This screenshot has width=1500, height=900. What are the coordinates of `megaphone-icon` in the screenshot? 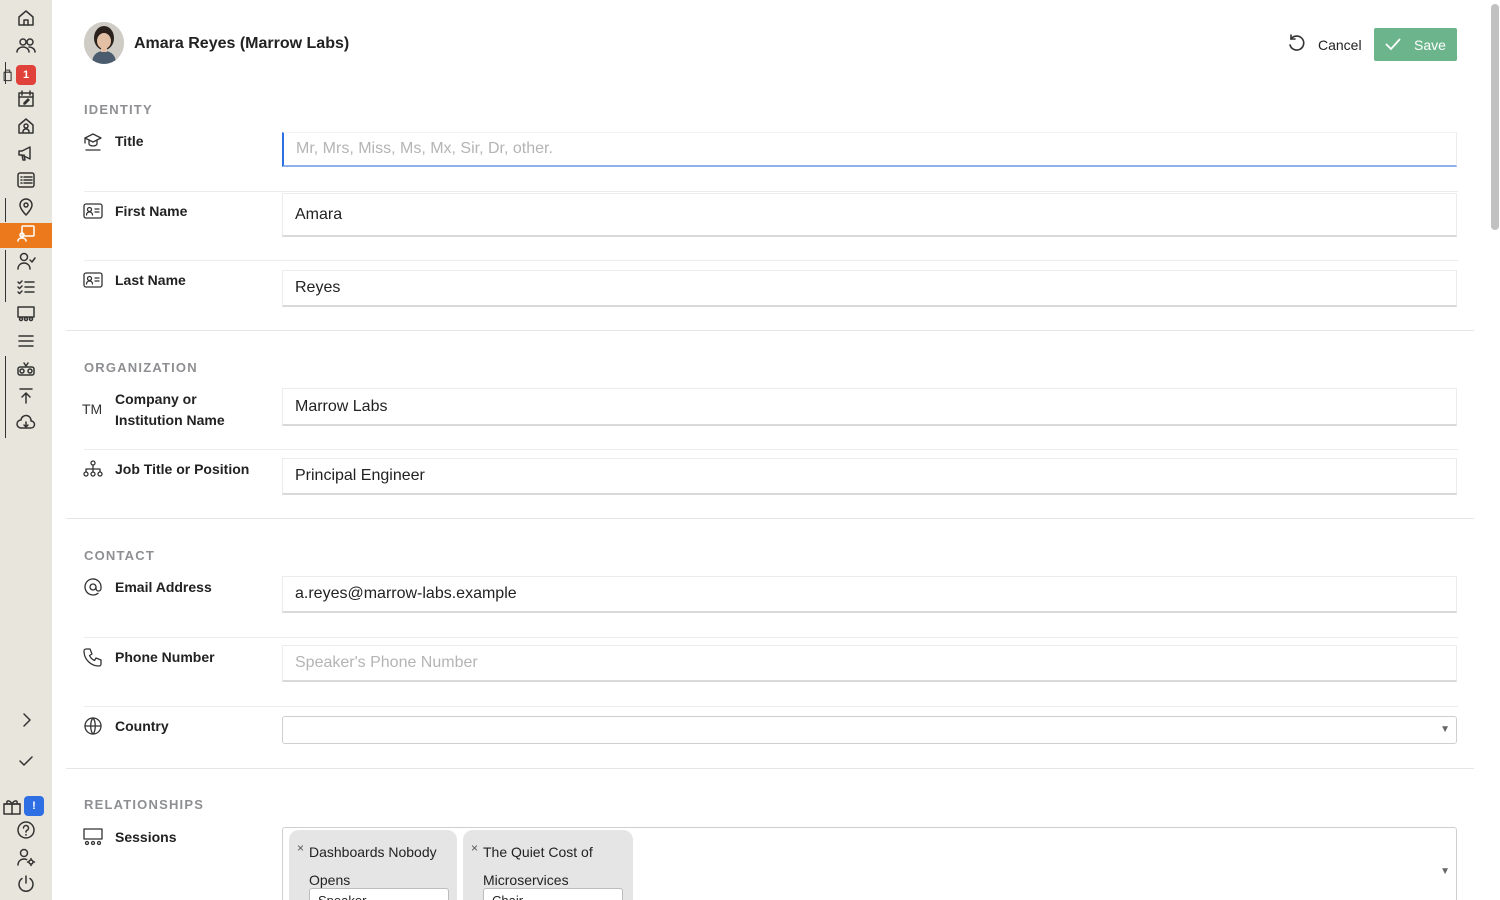 It's located at (26, 155).